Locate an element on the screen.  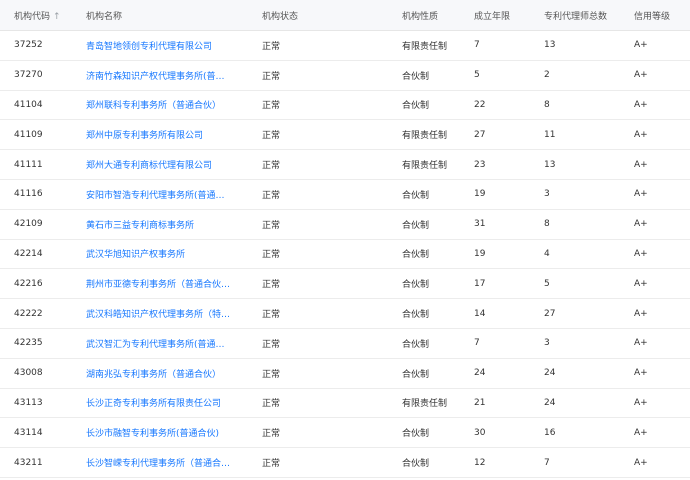
table-row: 41104 郑州联科专利事务所（普通合伙） 正常 合伙制 22 8 A+ is located at coordinates (345, 106).